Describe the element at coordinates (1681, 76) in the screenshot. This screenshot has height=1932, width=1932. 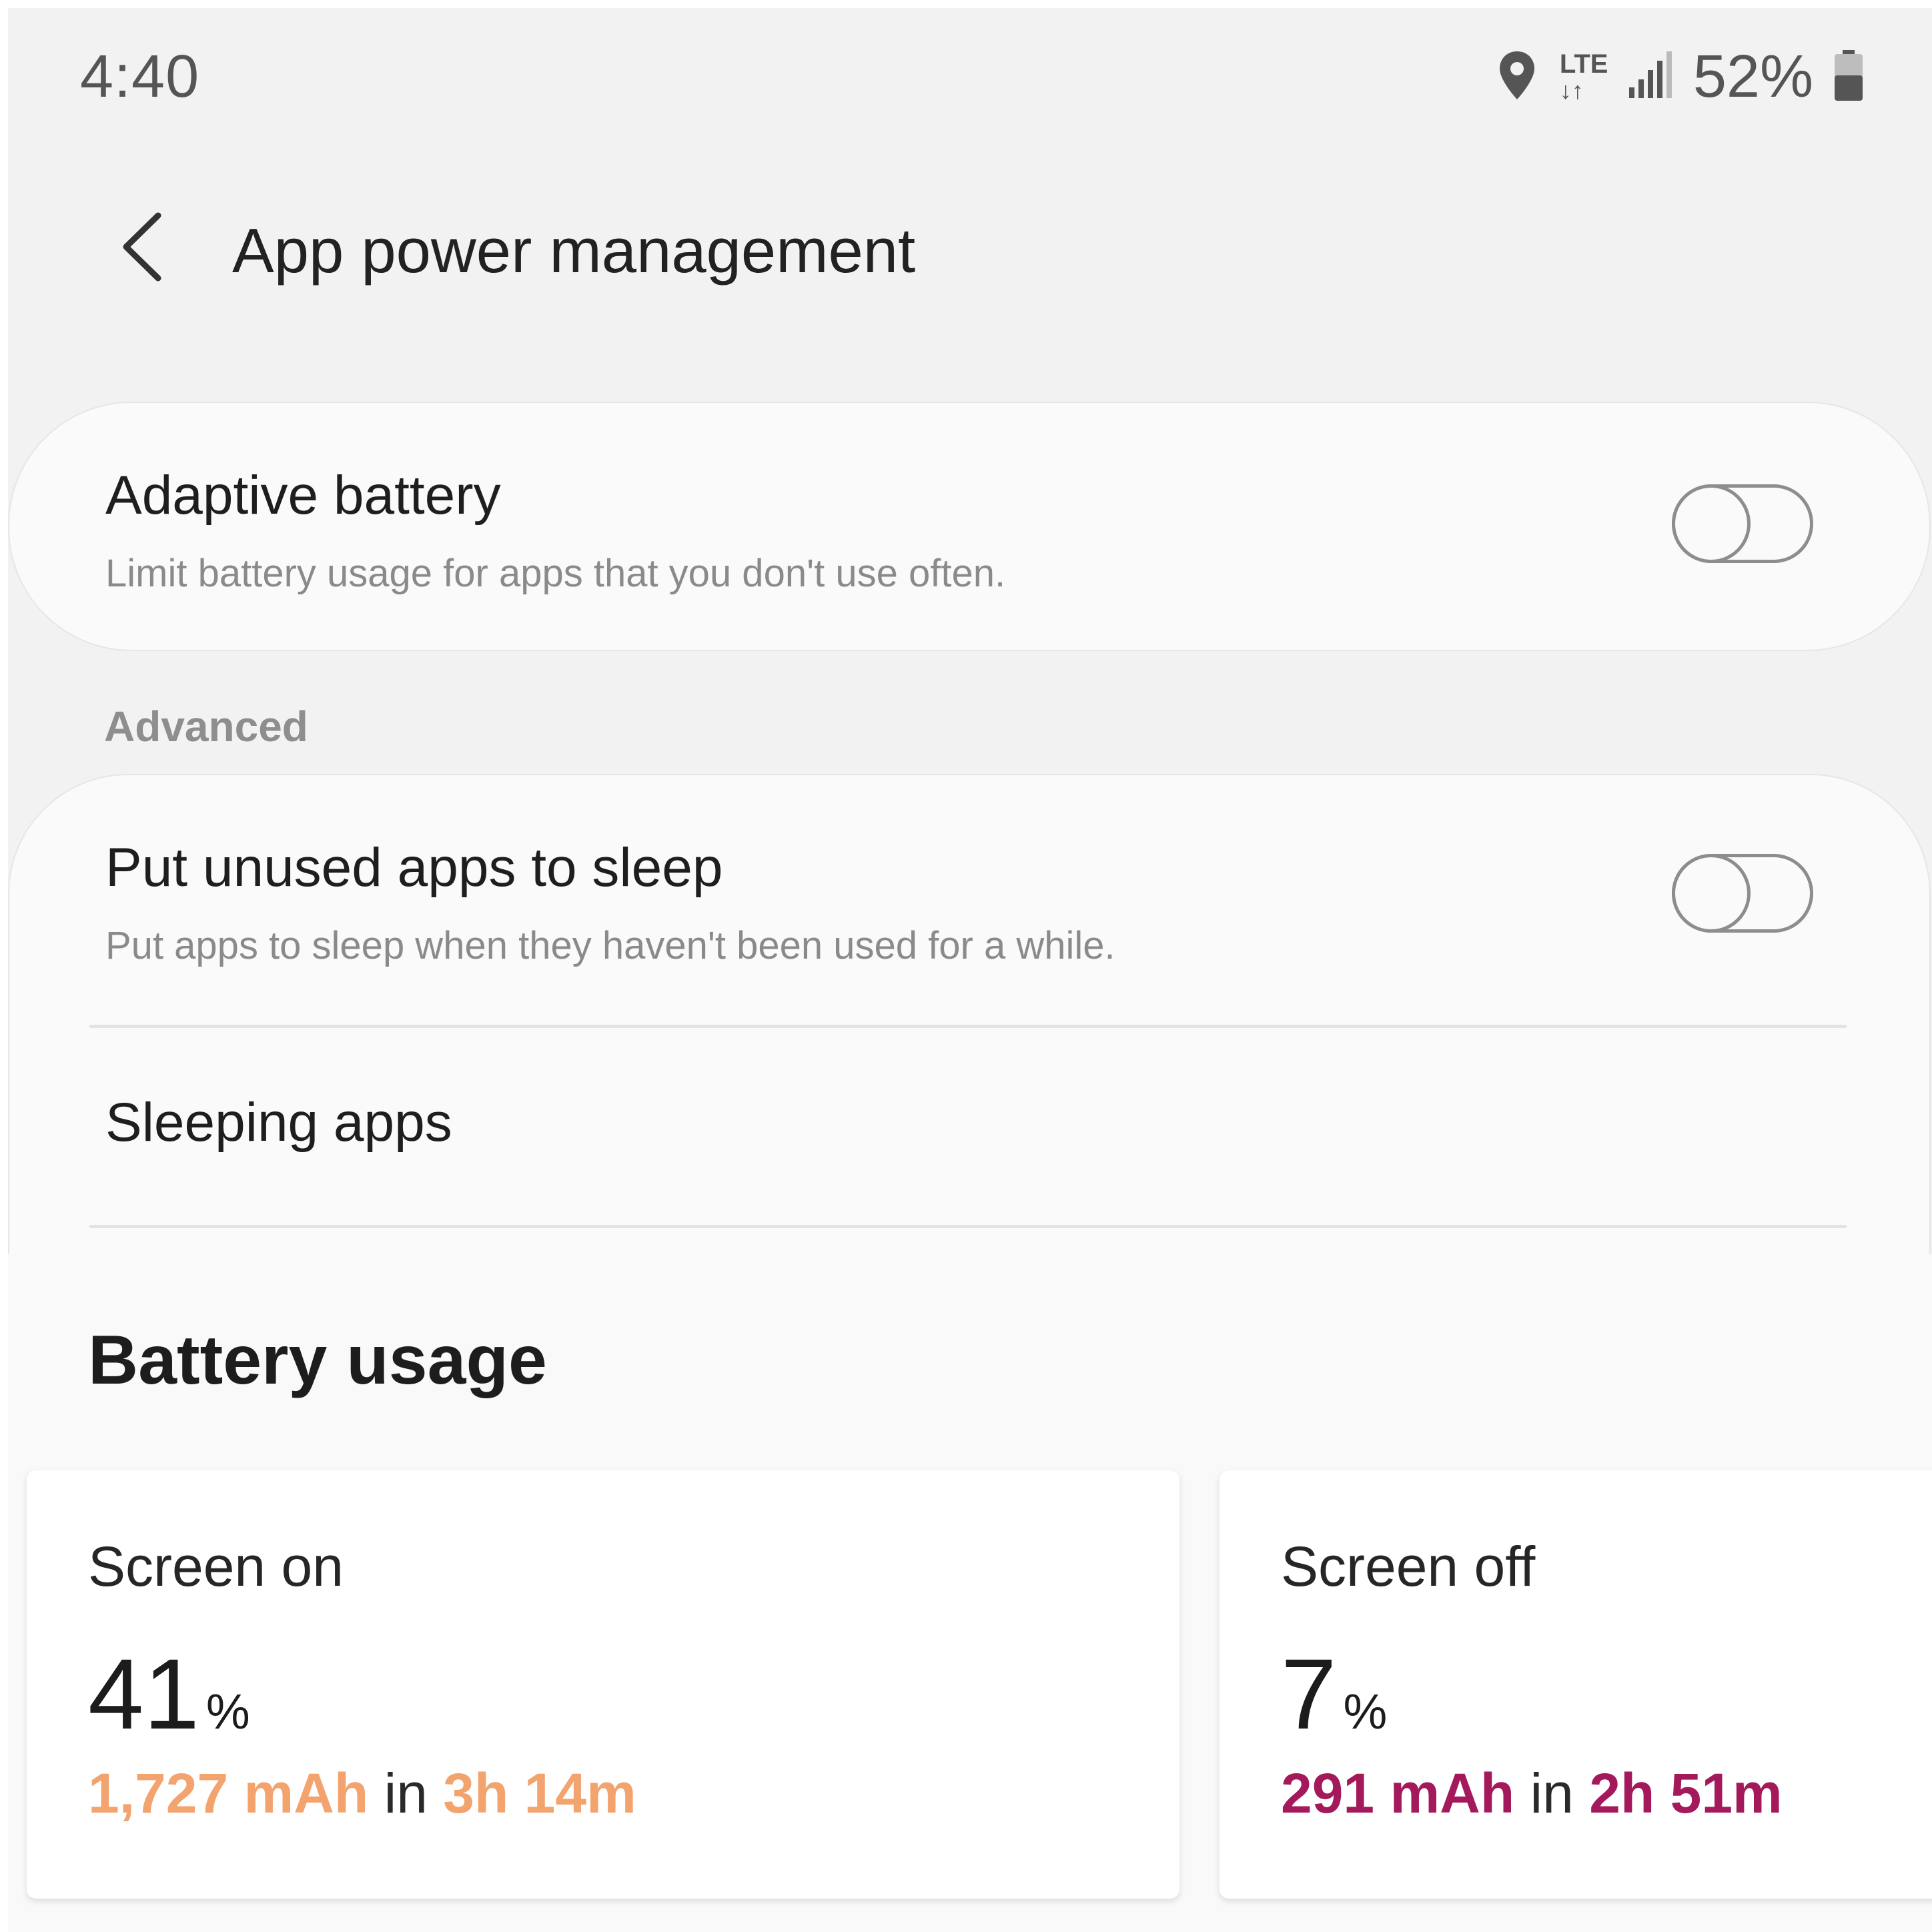
I see `status-icons: LTE ↓↑ 52%` at that location.